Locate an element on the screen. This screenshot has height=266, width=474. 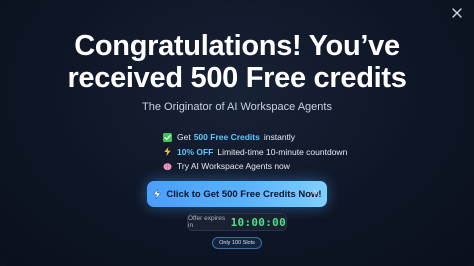
sparkle-icon is located at coordinates (315, 193).